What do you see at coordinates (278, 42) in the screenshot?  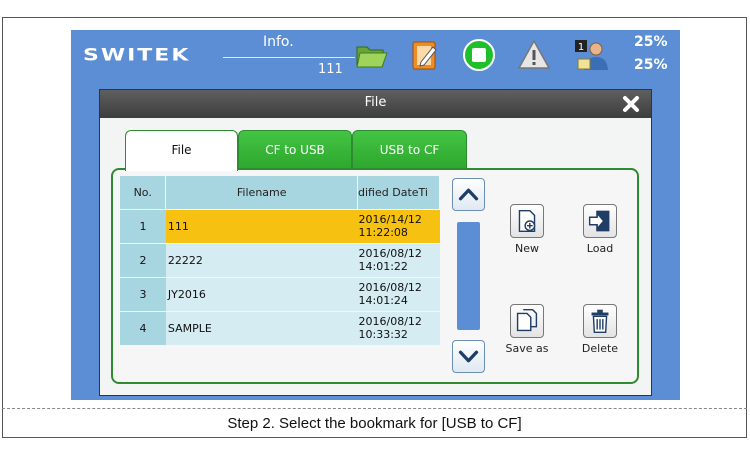 I see `info-label: Info.` at bounding box center [278, 42].